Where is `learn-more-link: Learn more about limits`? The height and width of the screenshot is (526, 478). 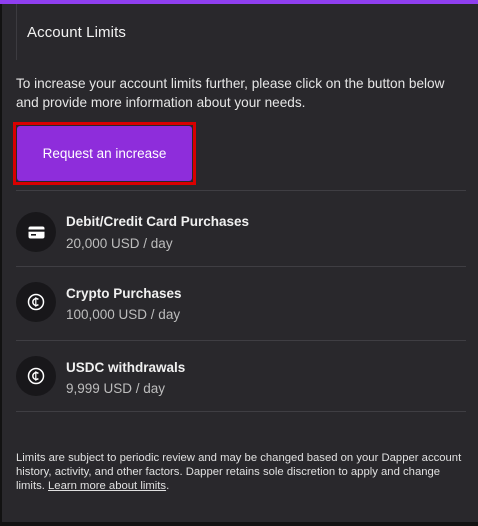 learn-more-link: Learn more about limits is located at coordinates (107, 486).